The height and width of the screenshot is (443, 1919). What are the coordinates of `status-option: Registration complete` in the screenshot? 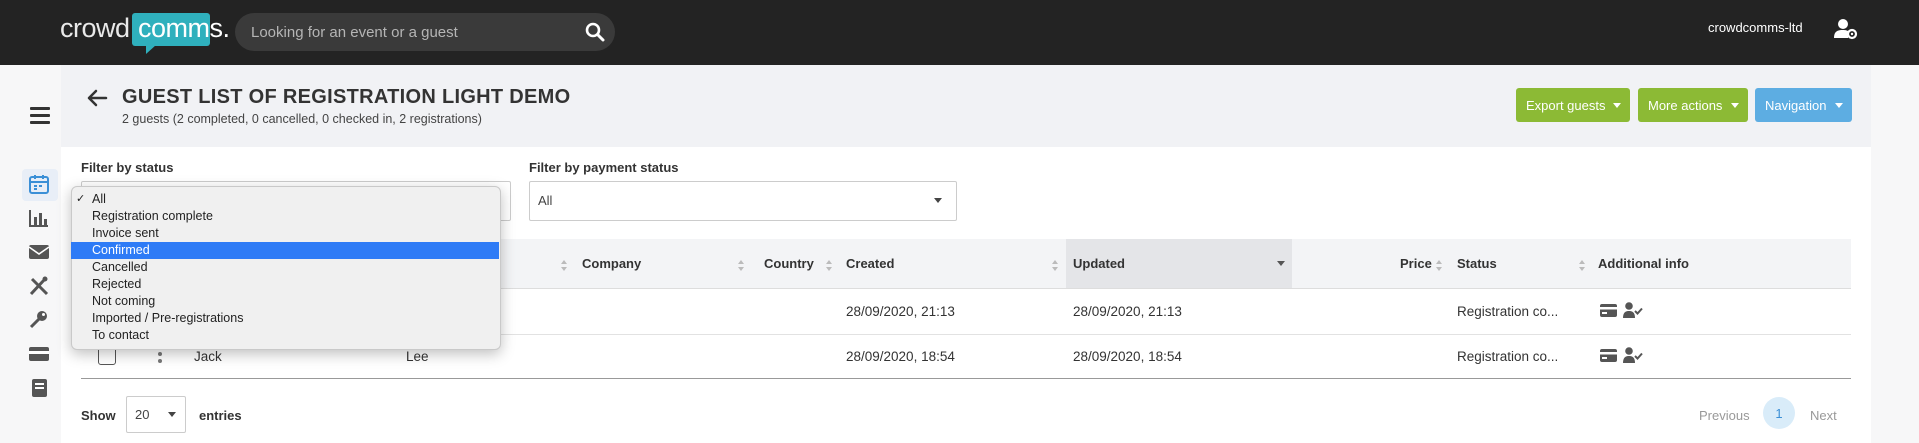 It's located at (285, 216).